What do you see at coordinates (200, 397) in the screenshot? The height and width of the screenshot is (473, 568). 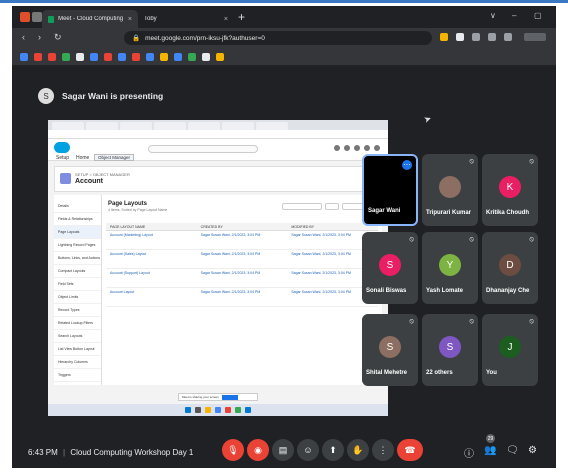 I see `sharing-banner-text: Meet is sharing your screen` at bounding box center [200, 397].